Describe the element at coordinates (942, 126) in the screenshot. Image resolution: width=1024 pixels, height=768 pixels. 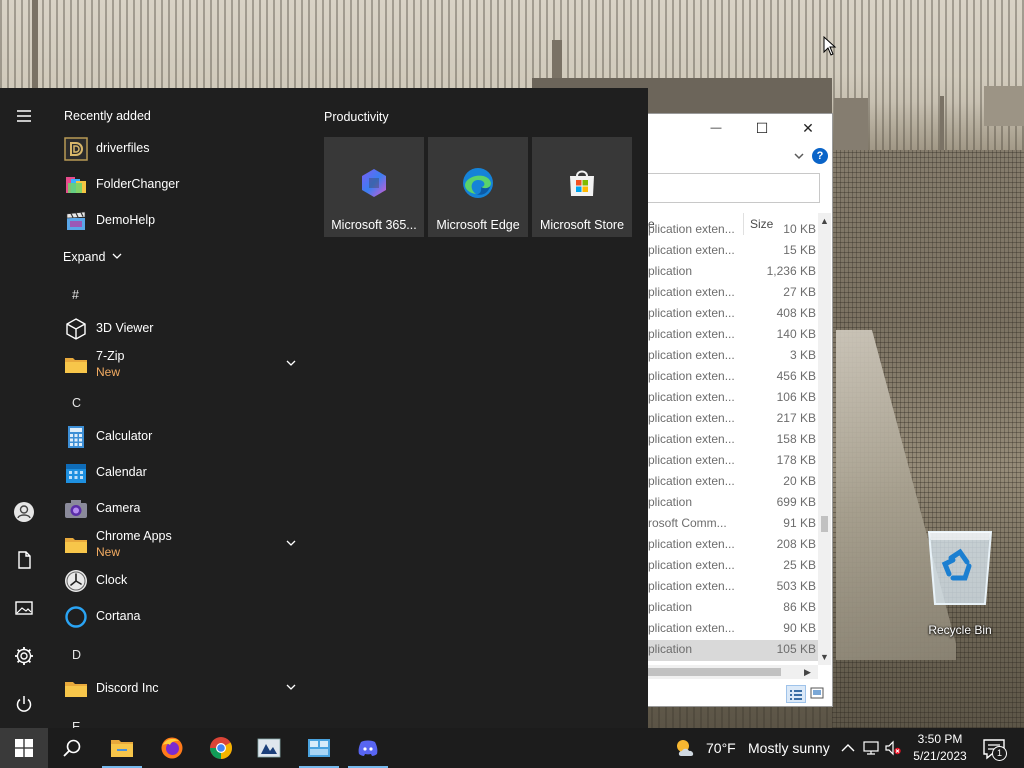
I see `wallpaper-lamp-pole` at that location.